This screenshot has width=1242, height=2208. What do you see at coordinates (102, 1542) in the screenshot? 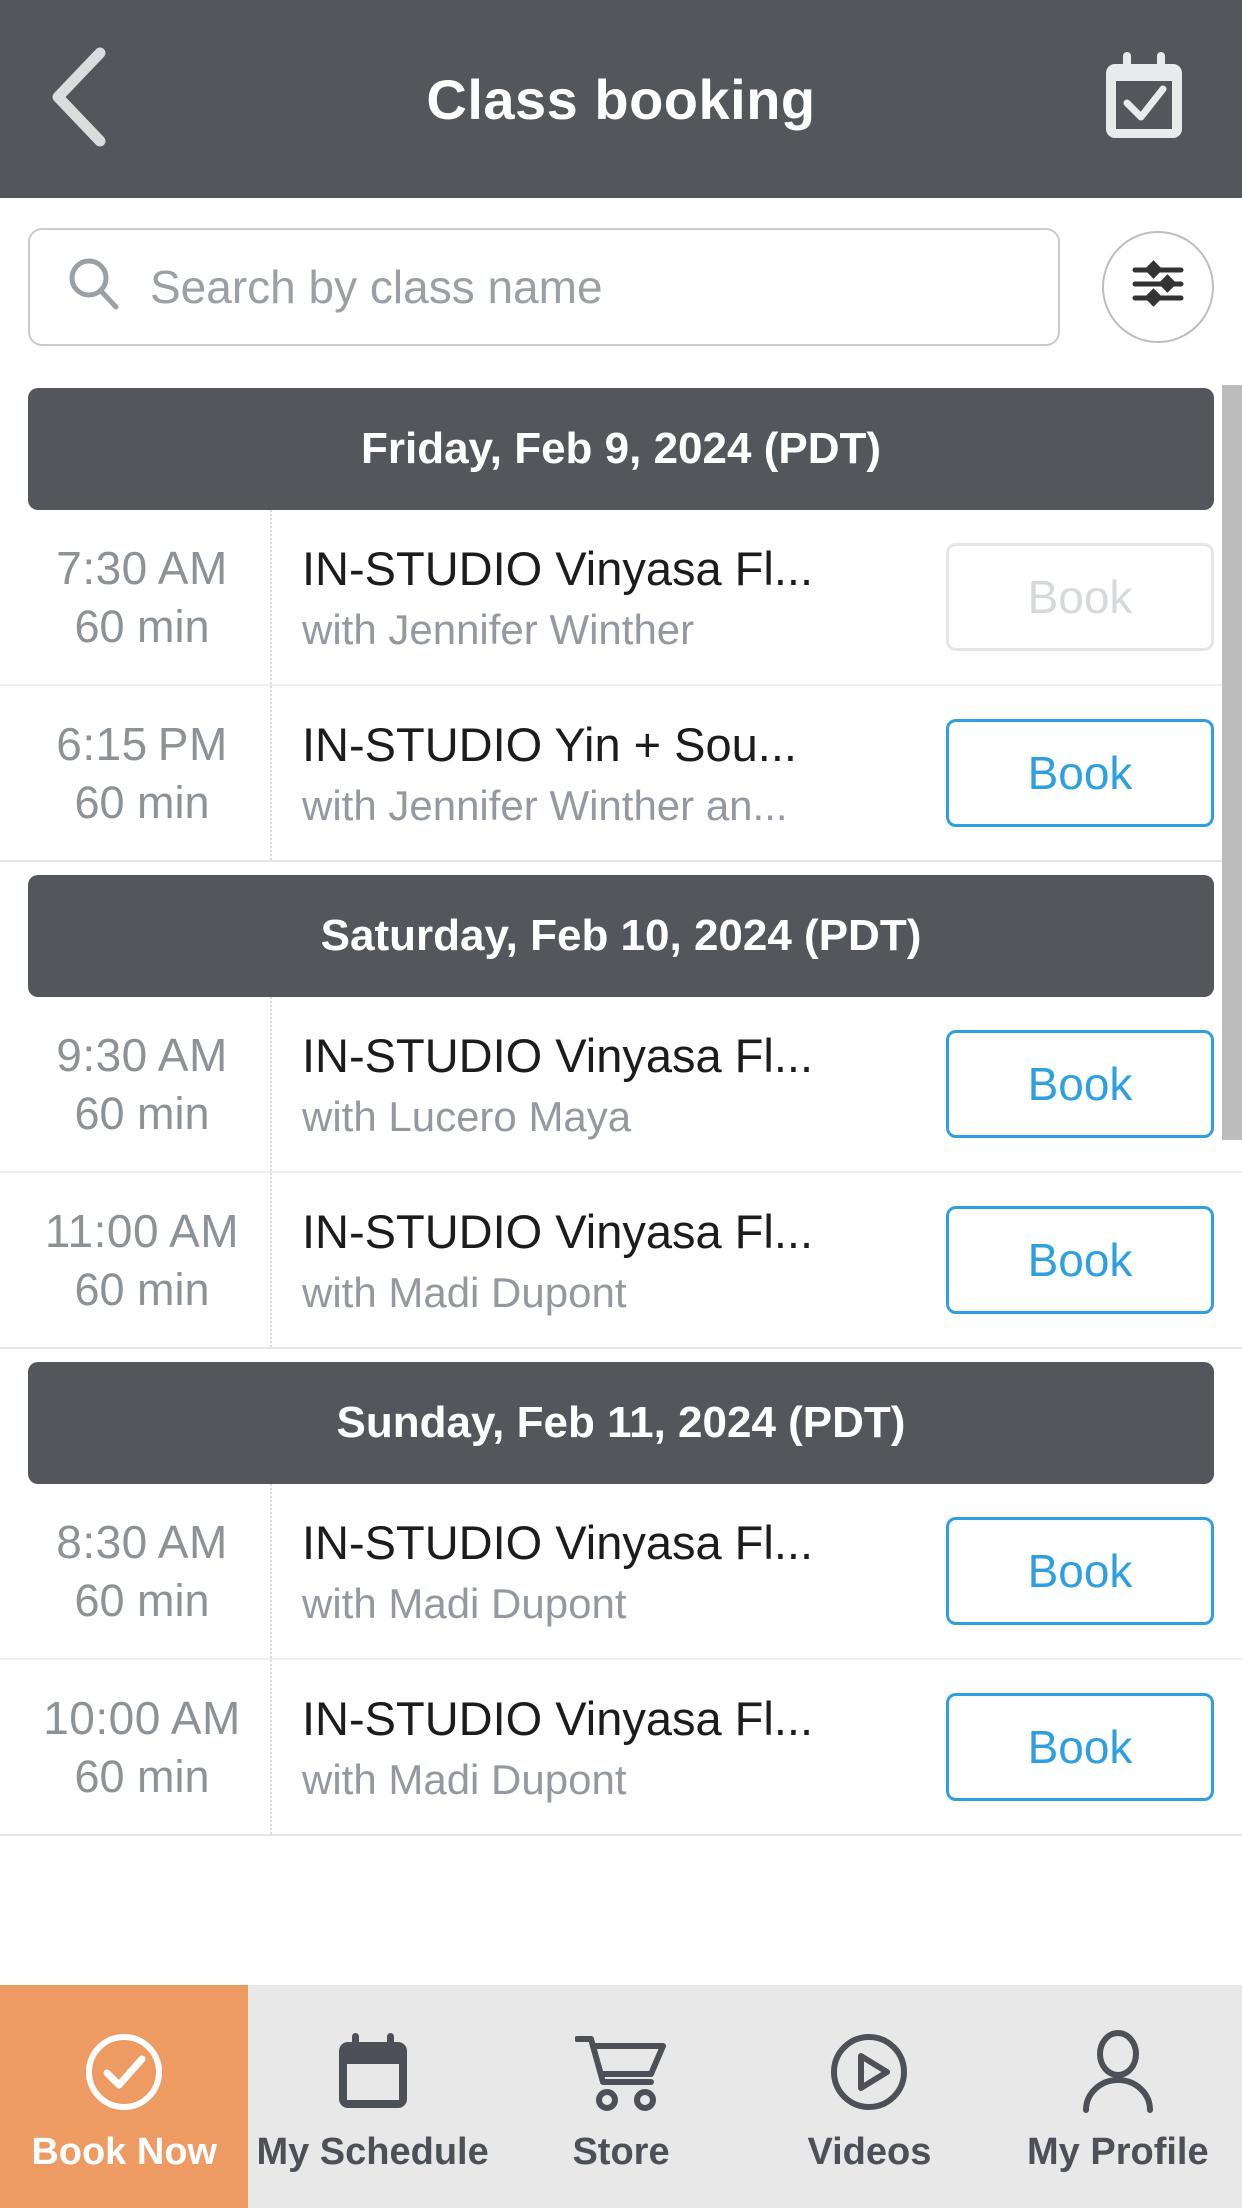
I see `class-time-value: 8:30` at bounding box center [102, 1542].